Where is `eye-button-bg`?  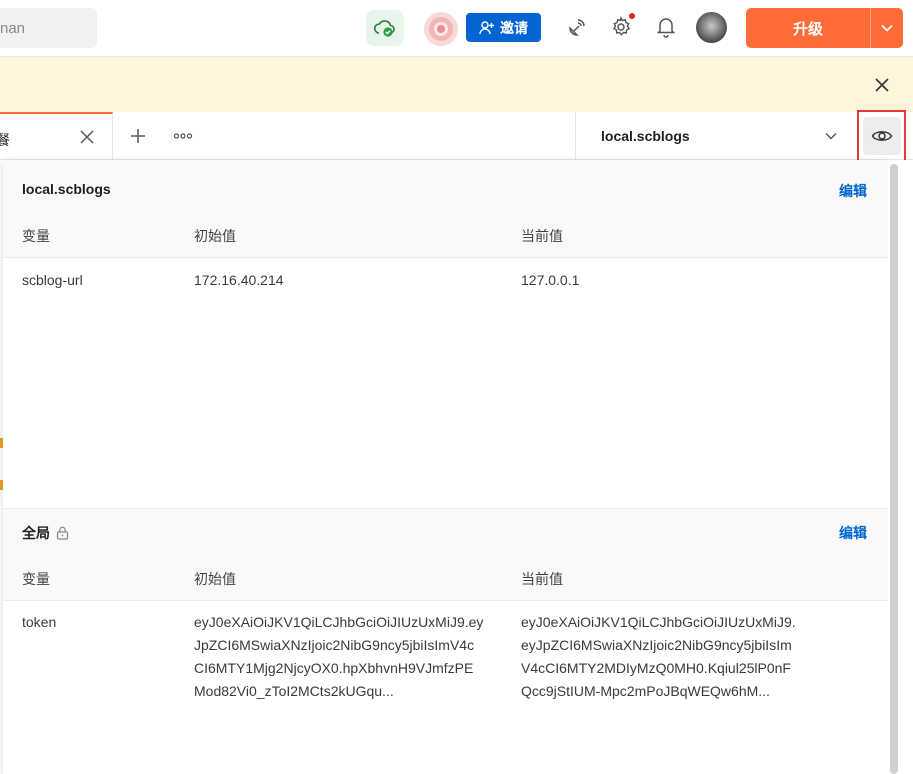 eye-button-bg is located at coordinates (881, 136).